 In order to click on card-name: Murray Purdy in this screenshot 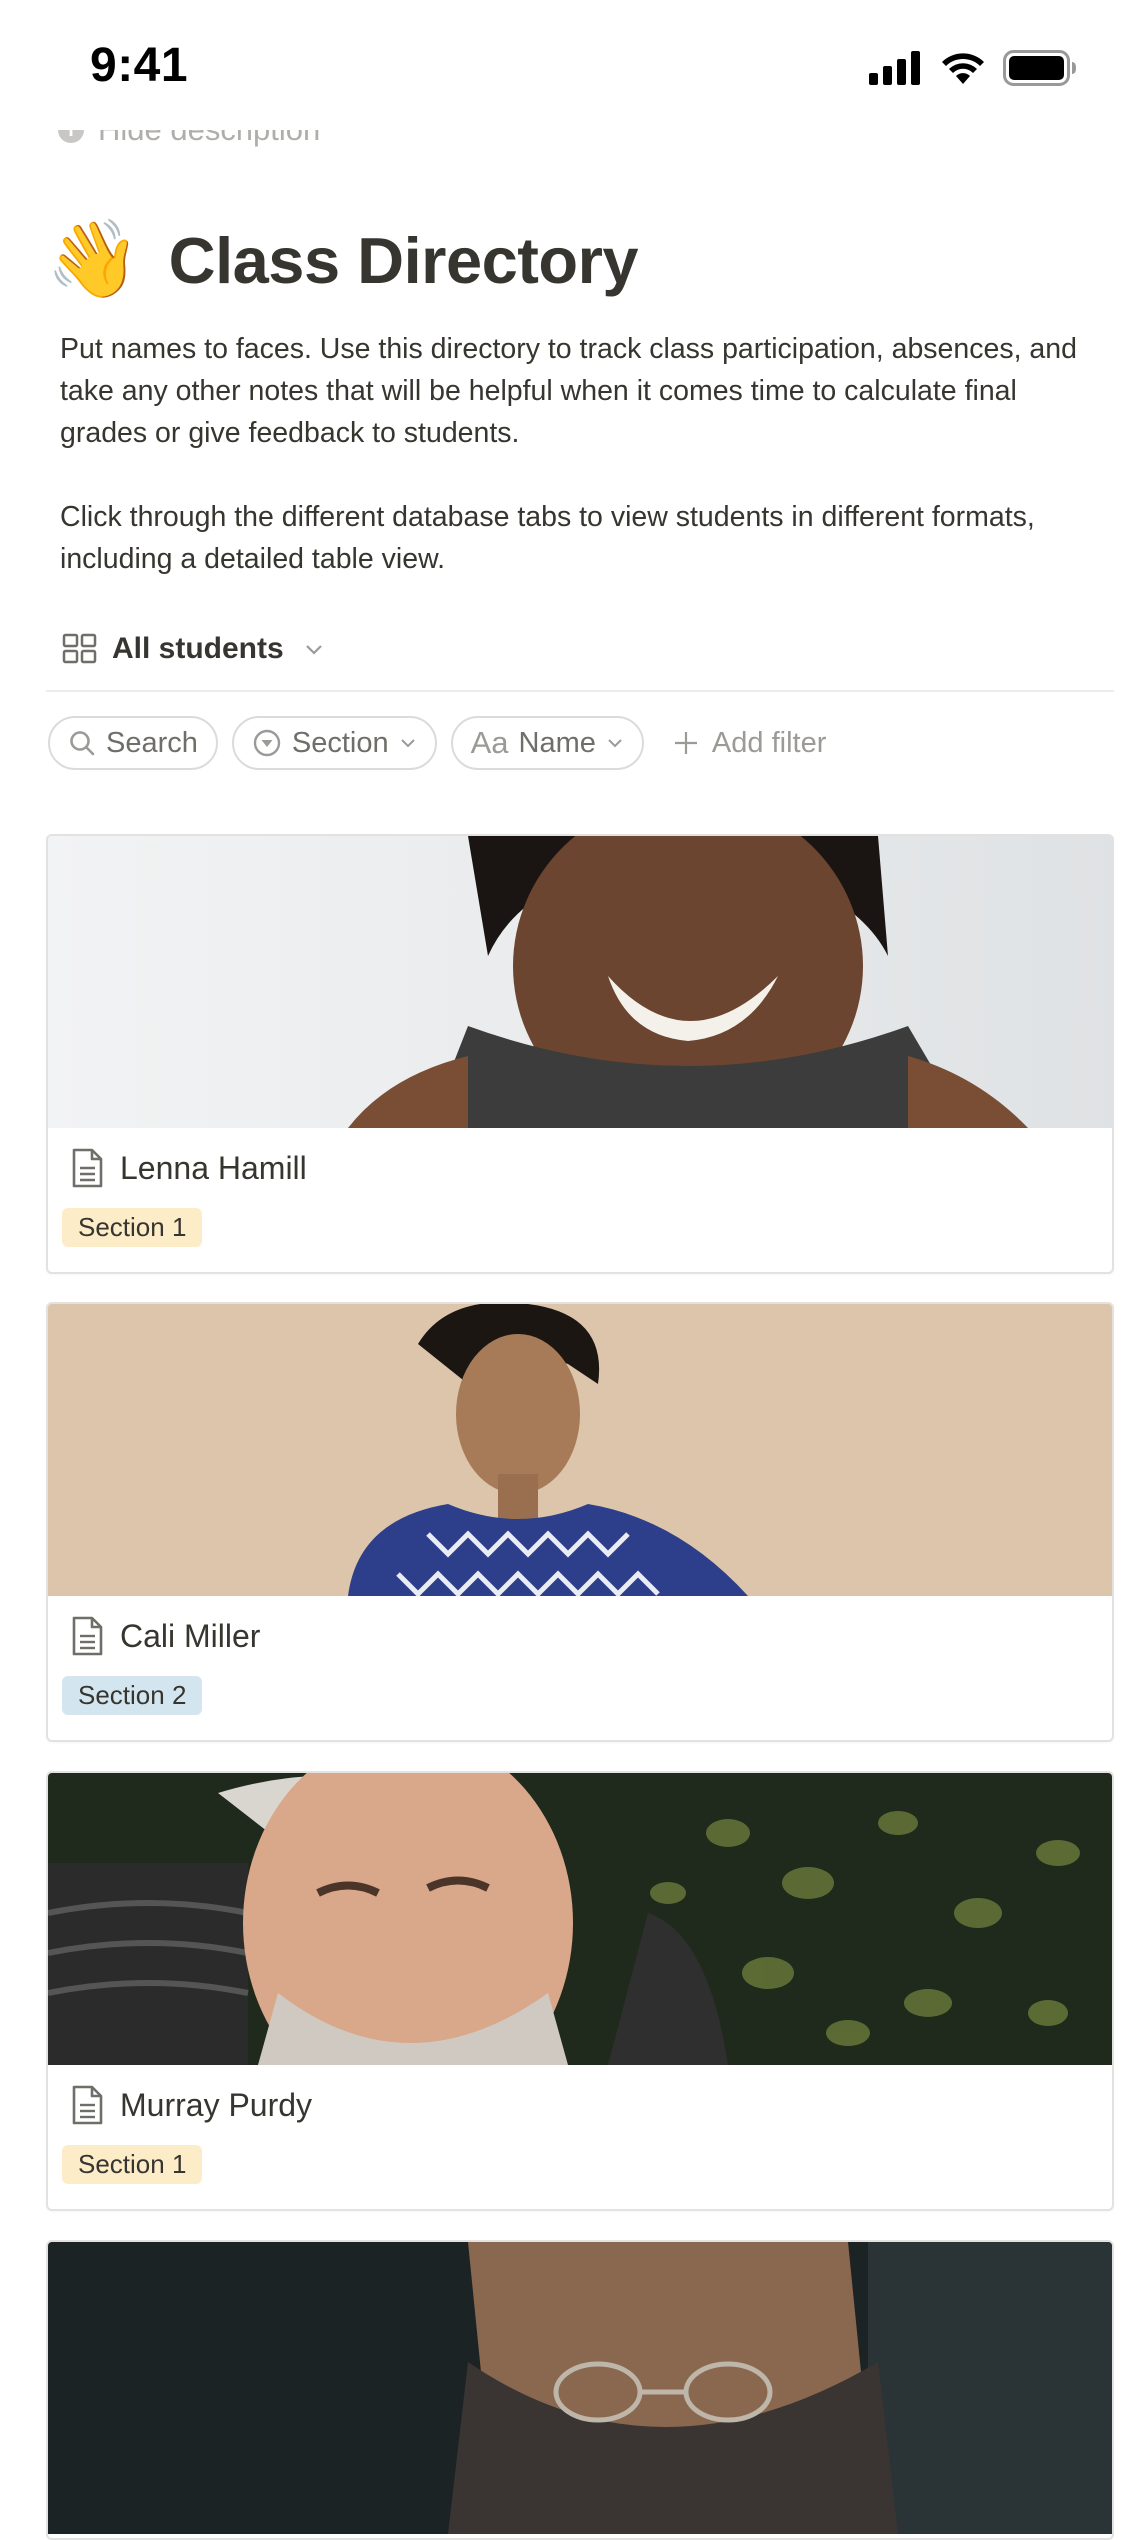, I will do `click(216, 2104)`.